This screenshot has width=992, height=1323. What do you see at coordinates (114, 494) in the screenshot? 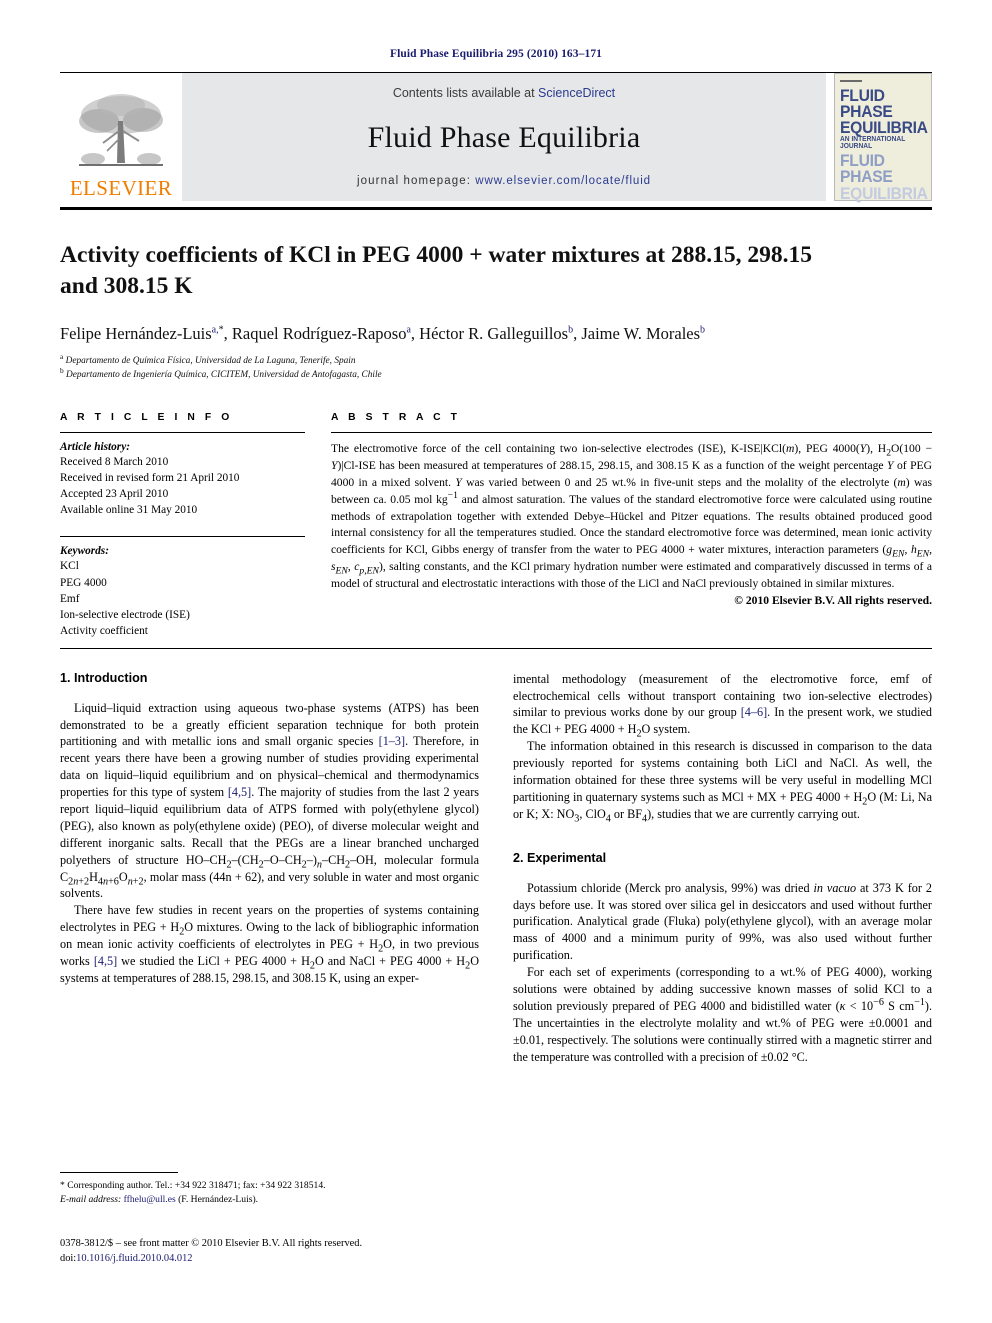
I see `history-item: Accepted 23 April 2010` at bounding box center [114, 494].